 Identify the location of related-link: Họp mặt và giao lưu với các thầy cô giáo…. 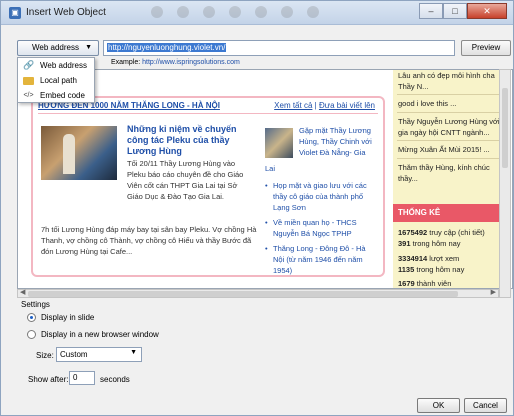
(321, 196).